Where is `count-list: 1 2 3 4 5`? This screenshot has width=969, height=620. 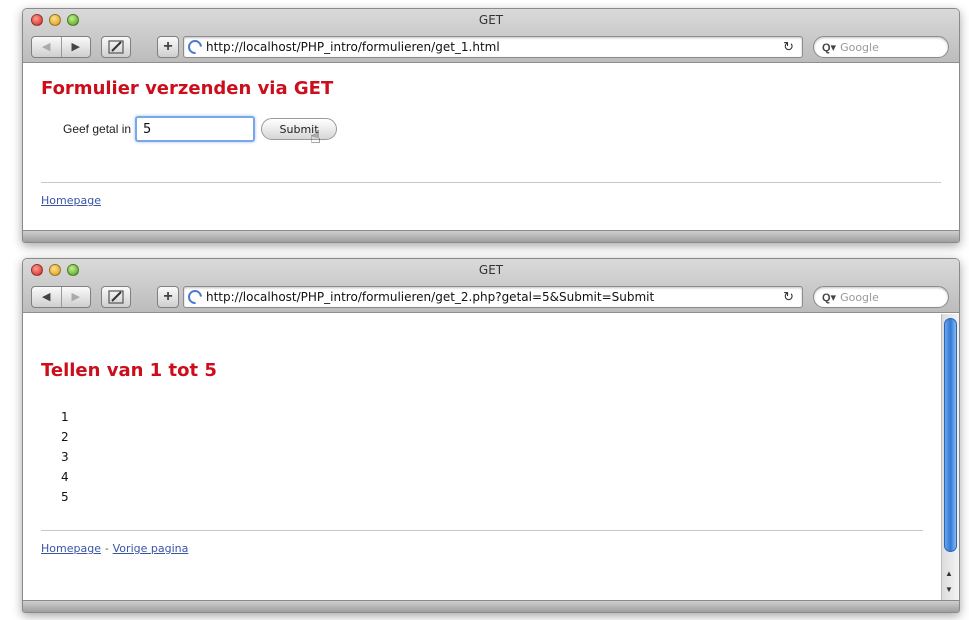 count-list: 1 2 3 4 5 is located at coordinates (65, 457).